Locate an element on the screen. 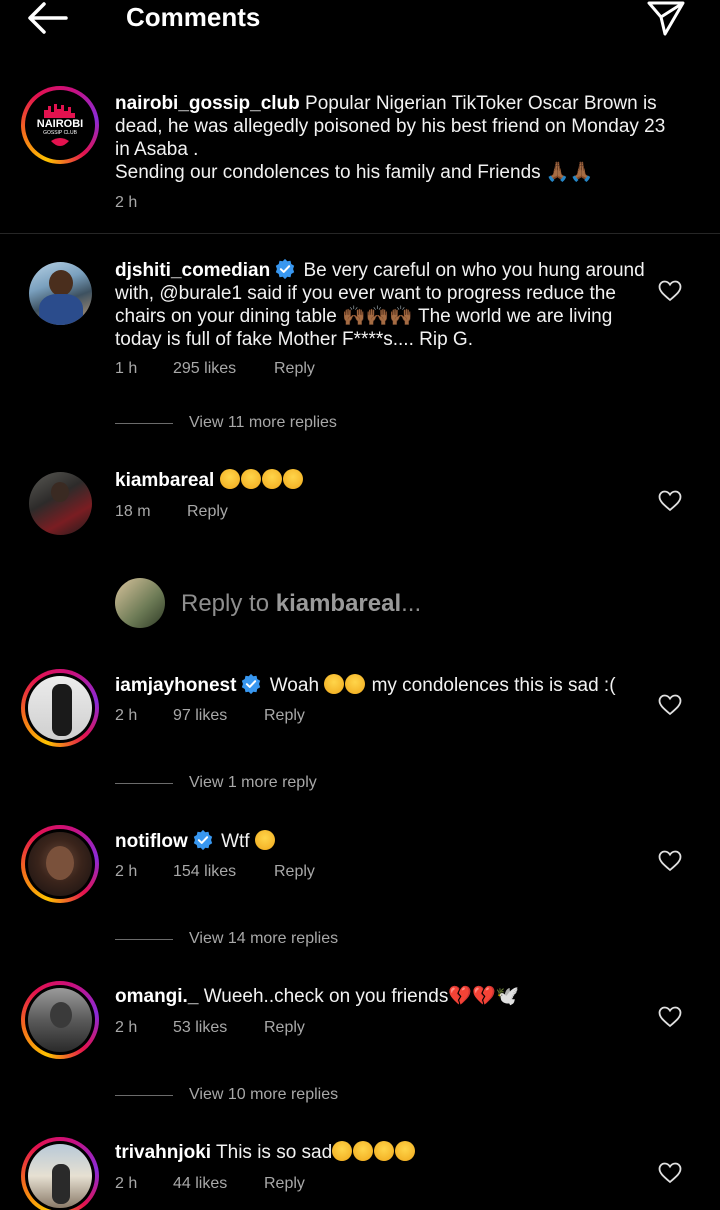  view-more-replies: View 14 more replies is located at coordinates (226, 939).